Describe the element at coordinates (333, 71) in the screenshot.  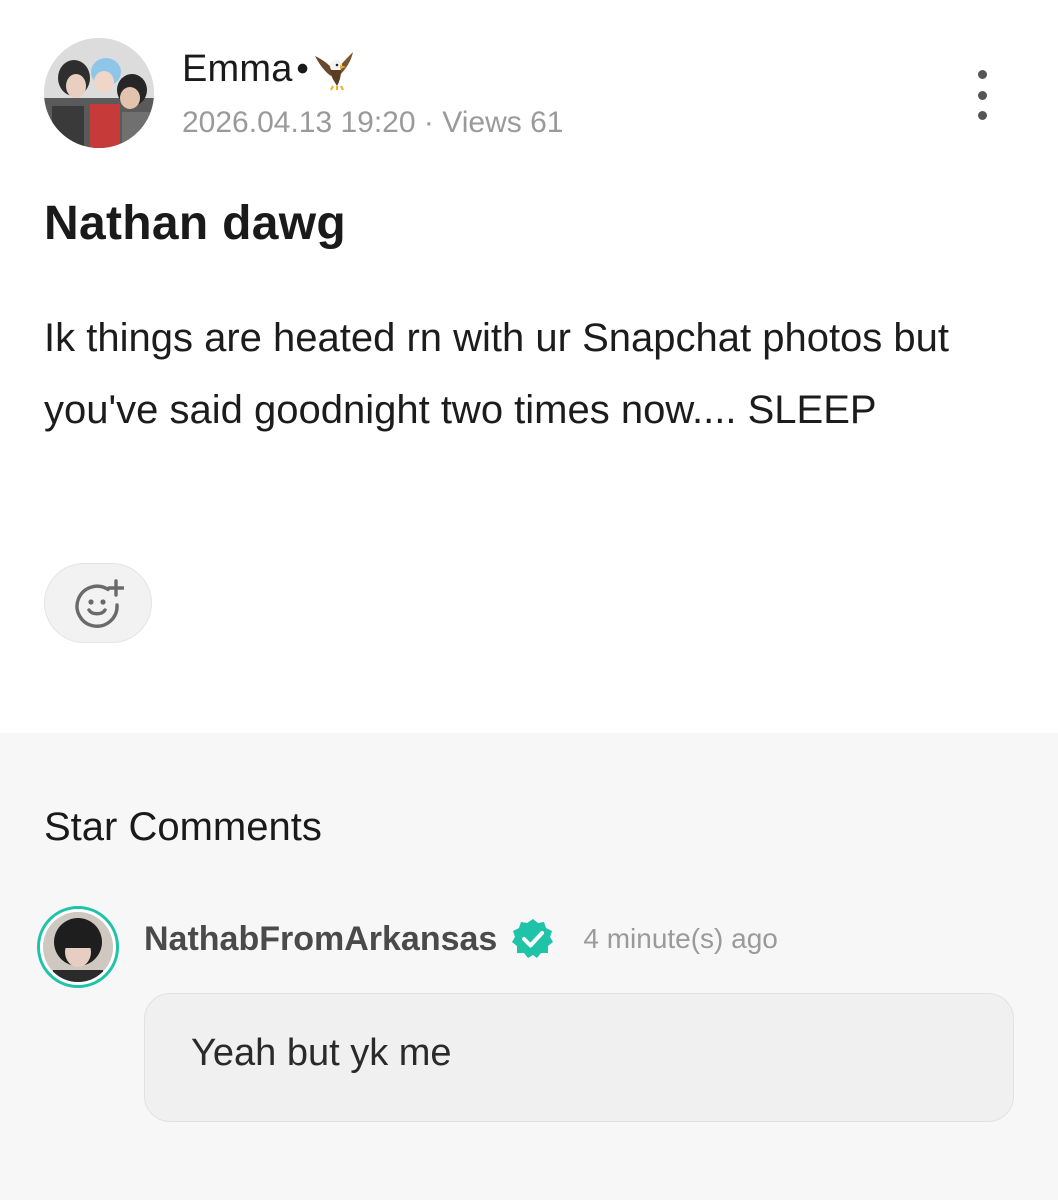
I see `eagle-icon` at that location.